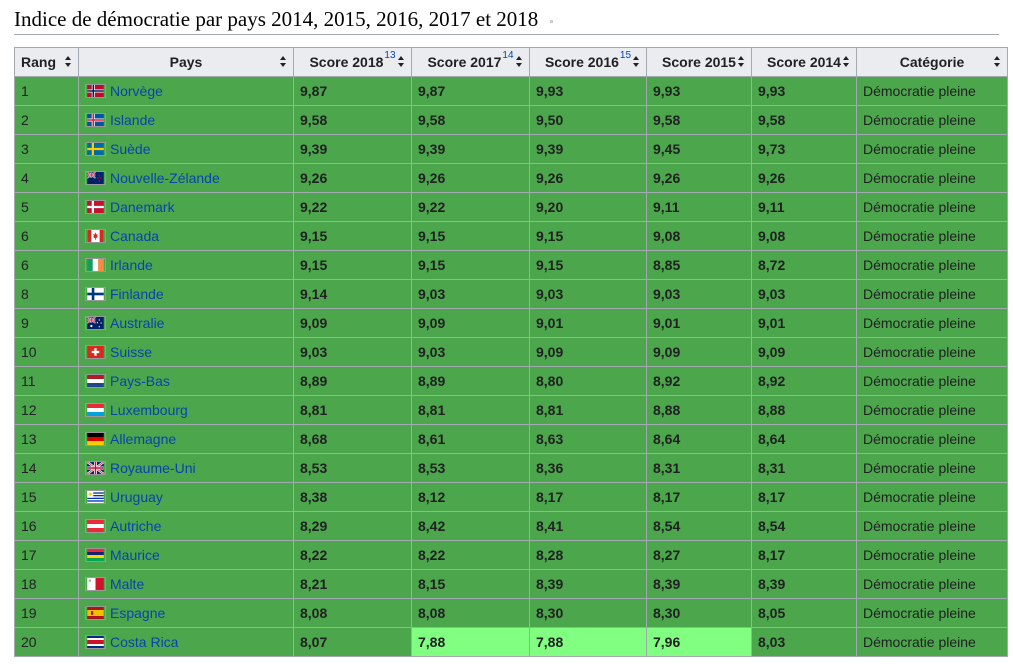 Image resolution: width=1013 pixels, height=664 pixels. What do you see at coordinates (581, 62) in the screenshot?
I see `column-header-label: Score 2016` at bounding box center [581, 62].